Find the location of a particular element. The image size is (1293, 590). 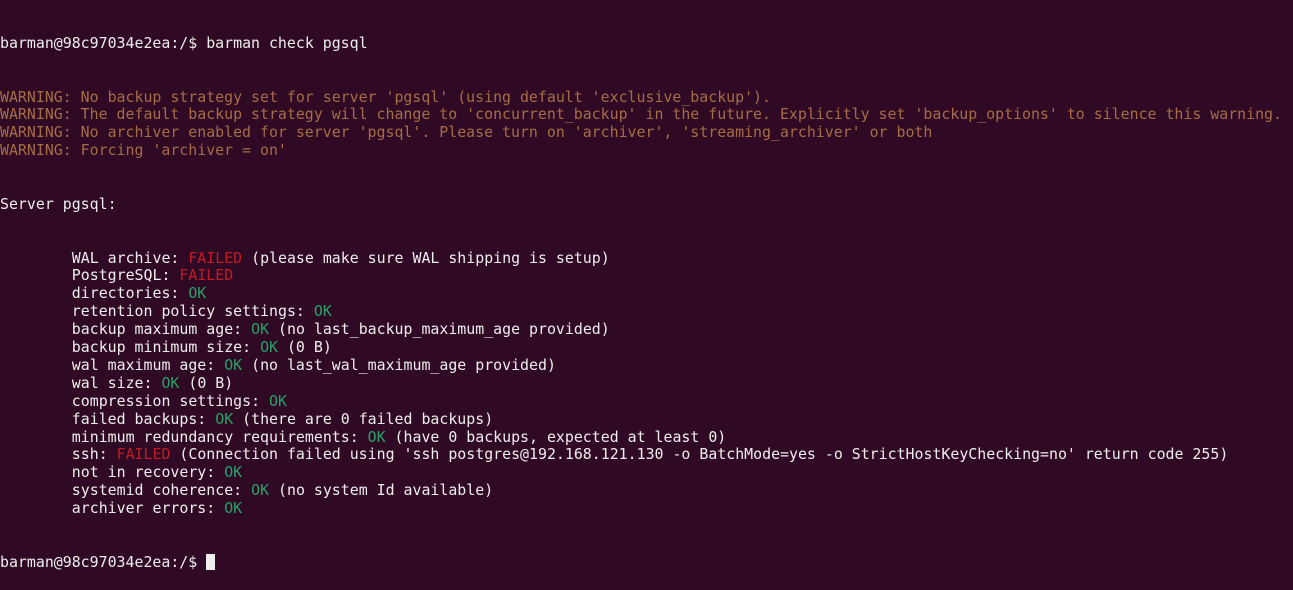

server-header: Server pgsql: is located at coordinates (58, 203).